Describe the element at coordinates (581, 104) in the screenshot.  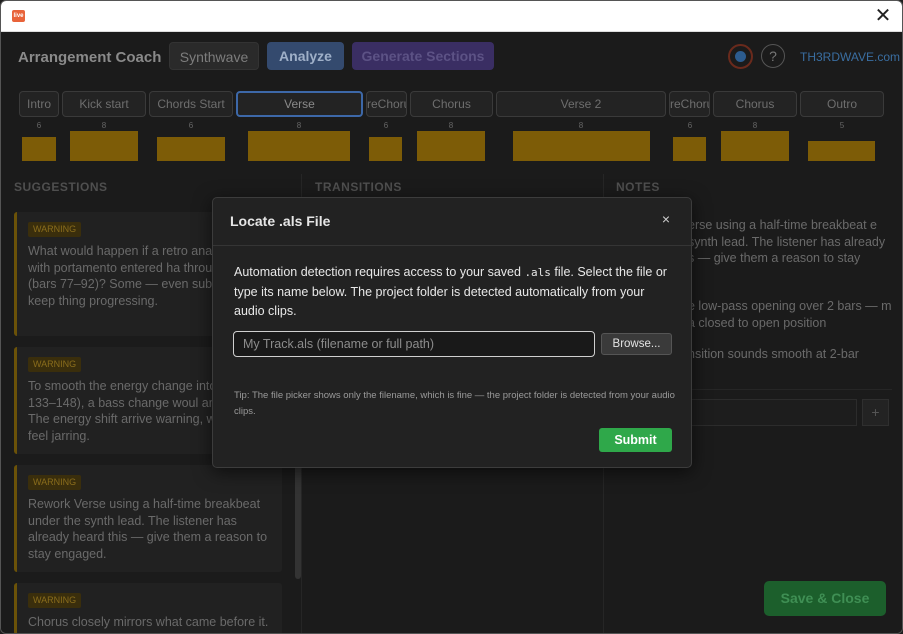
I see `section-tab-verse-2: Verse 2` at that location.